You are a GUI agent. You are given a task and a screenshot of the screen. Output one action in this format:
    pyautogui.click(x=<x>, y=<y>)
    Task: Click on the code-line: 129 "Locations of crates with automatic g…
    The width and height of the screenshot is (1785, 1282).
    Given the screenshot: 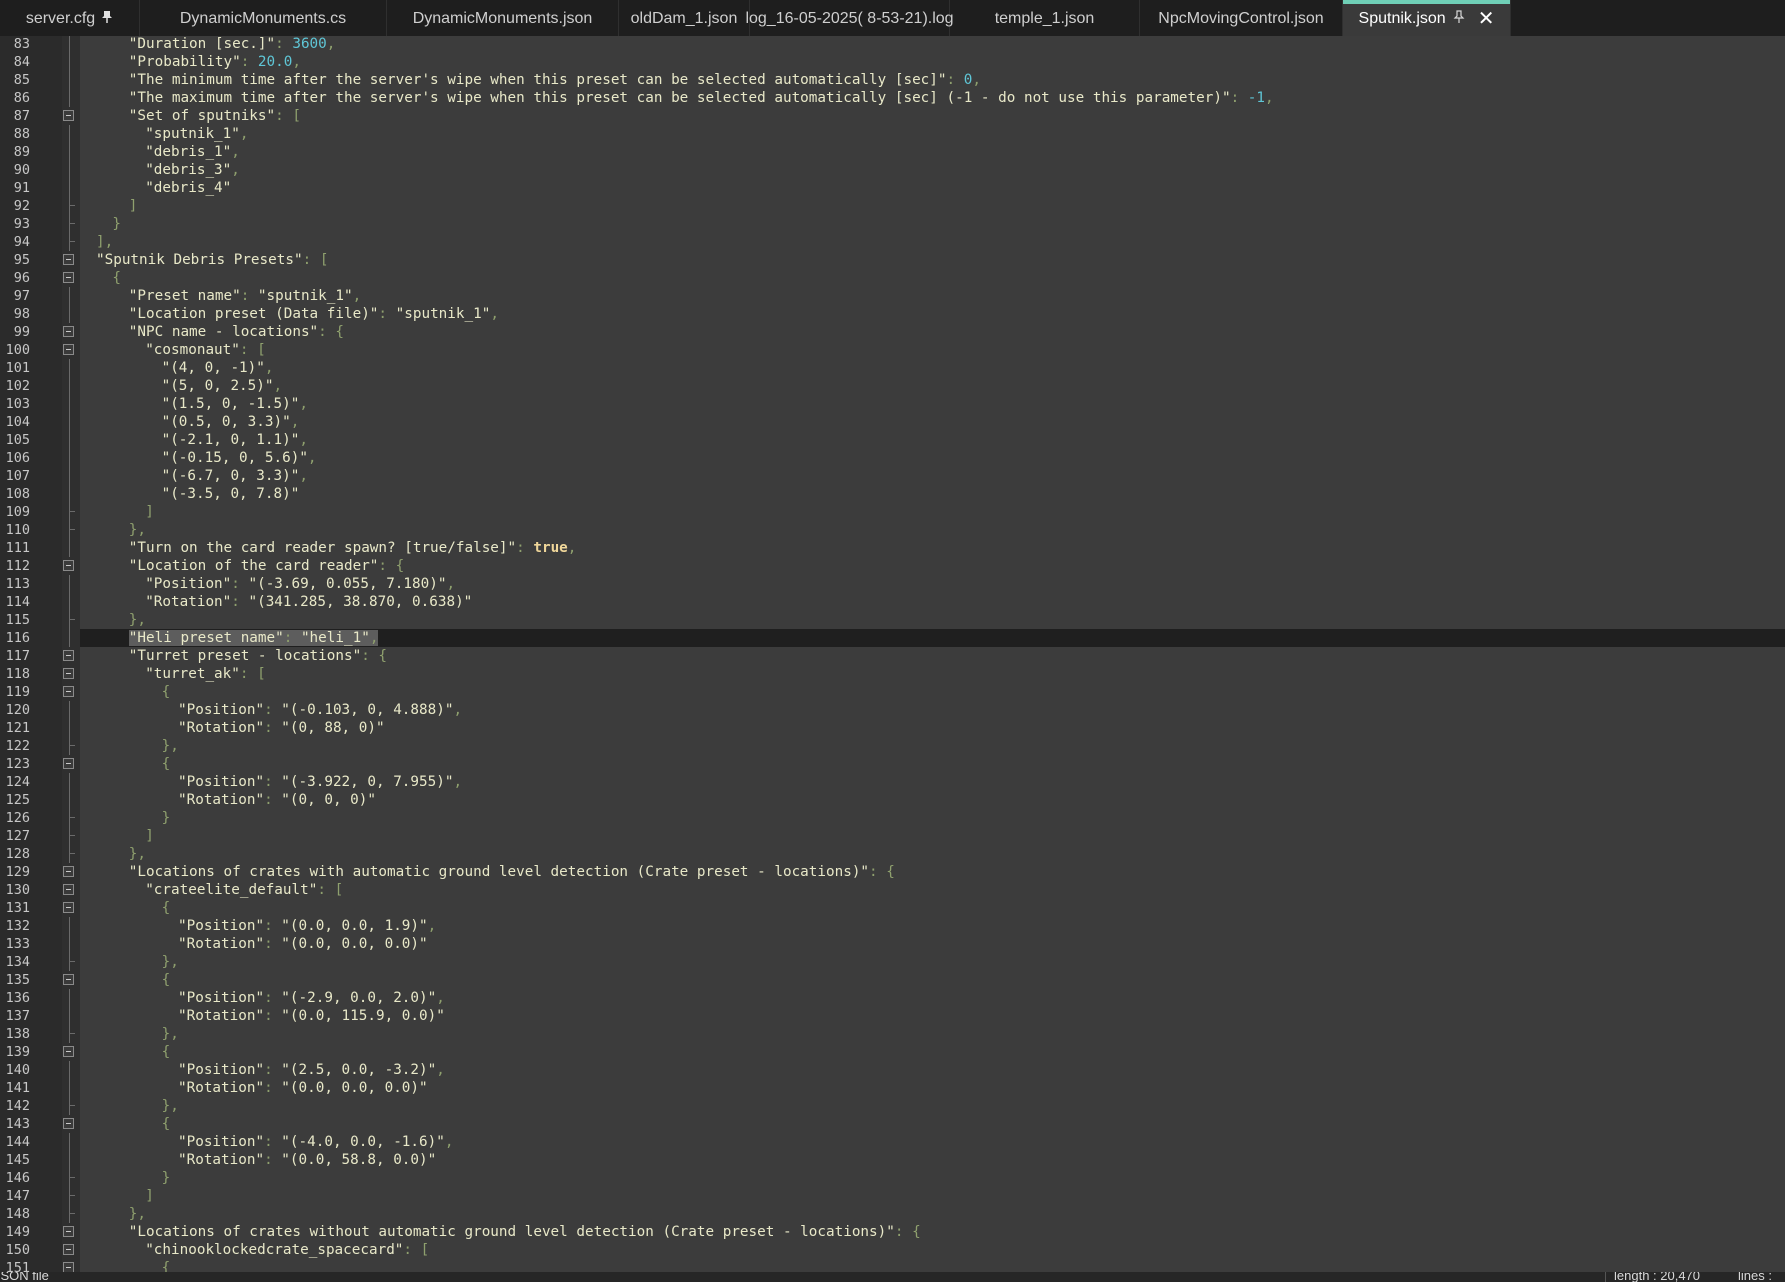 What is the action you would take?
    pyautogui.click(x=892, y=872)
    